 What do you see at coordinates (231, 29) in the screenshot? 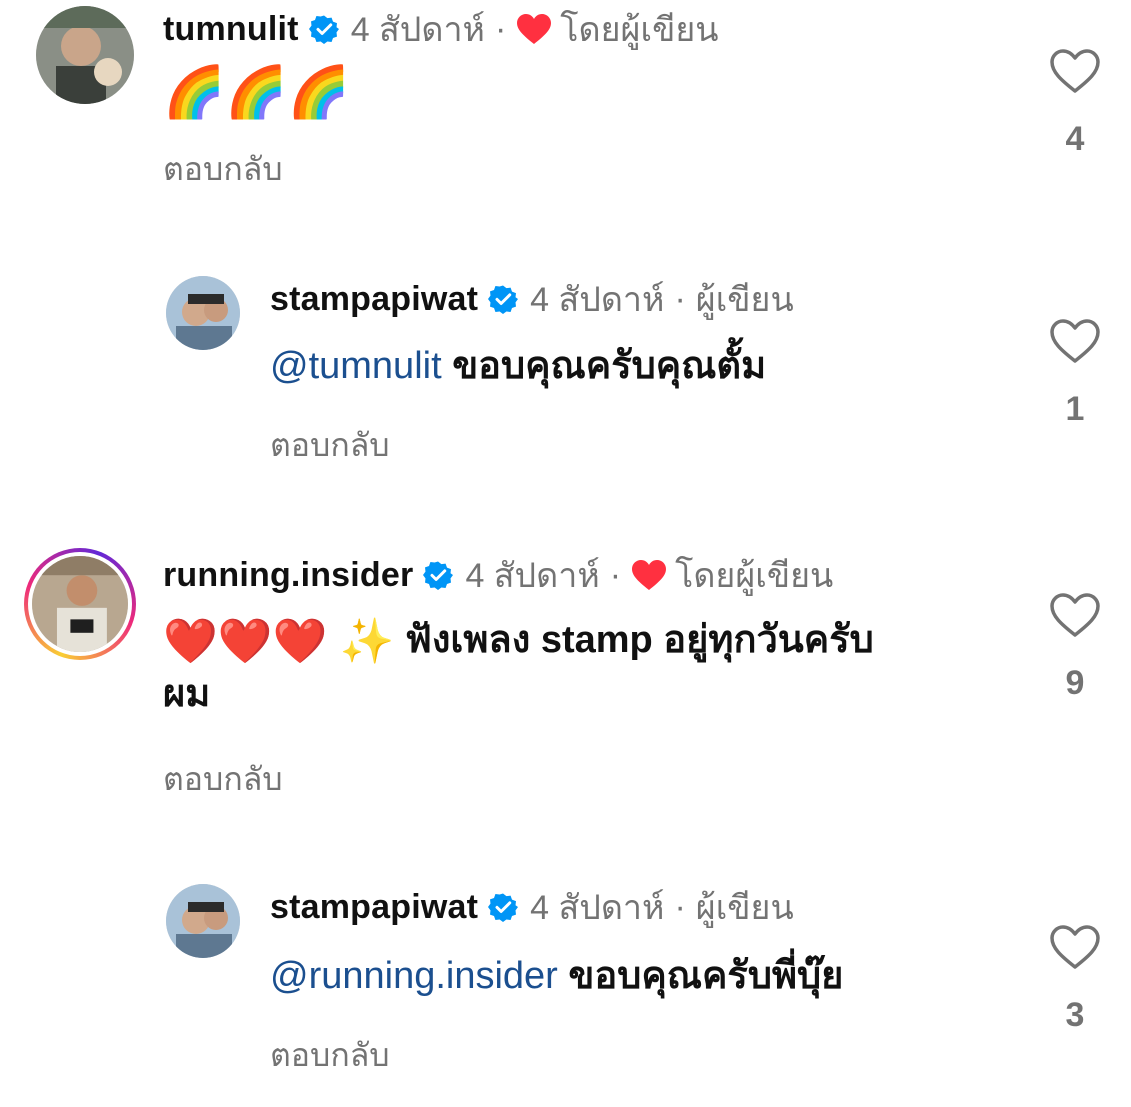
I see `username: tumnulit` at bounding box center [231, 29].